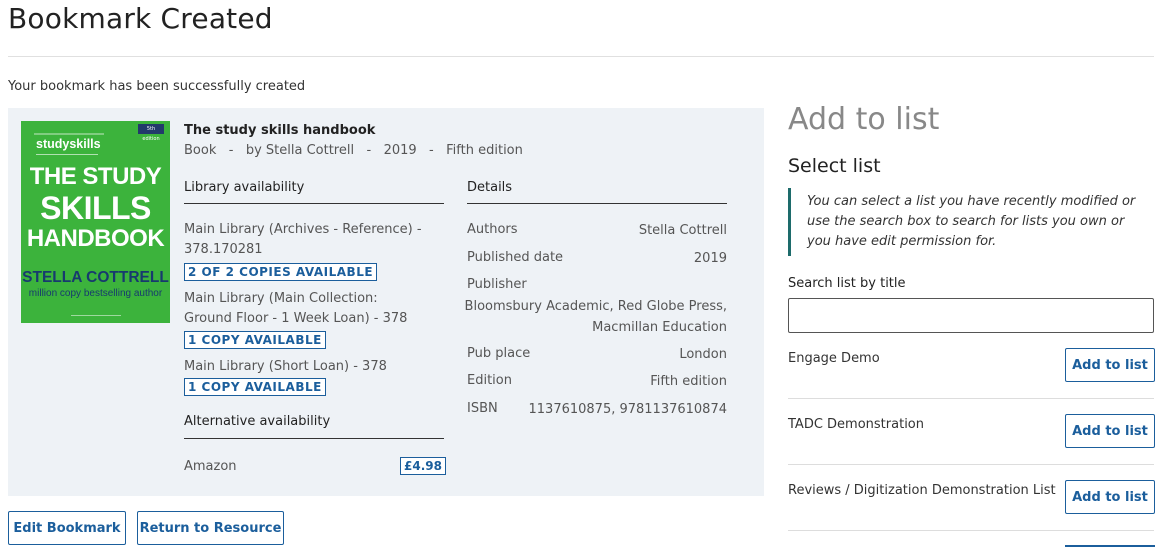  What do you see at coordinates (847, 283) in the screenshot?
I see `search-list-label: Search list by title` at bounding box center [847, 283].